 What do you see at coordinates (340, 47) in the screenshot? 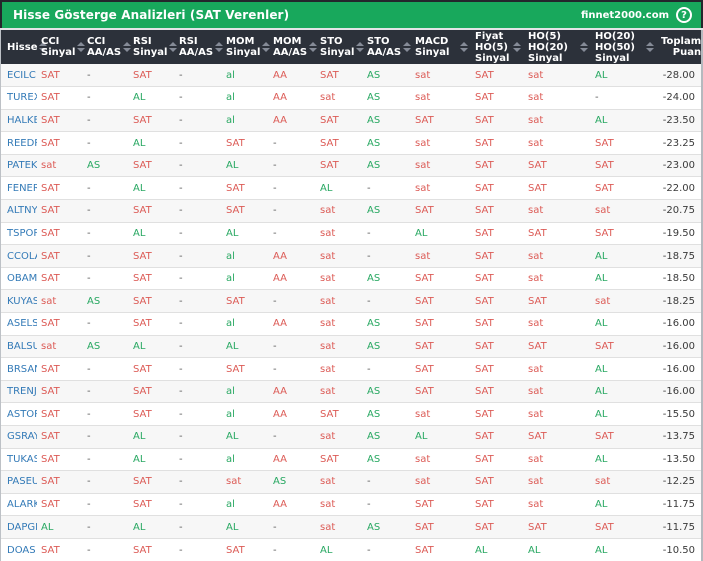
I see `column-header-sto_sinyal: STO Sinyal` at bounding box center [340, 47].